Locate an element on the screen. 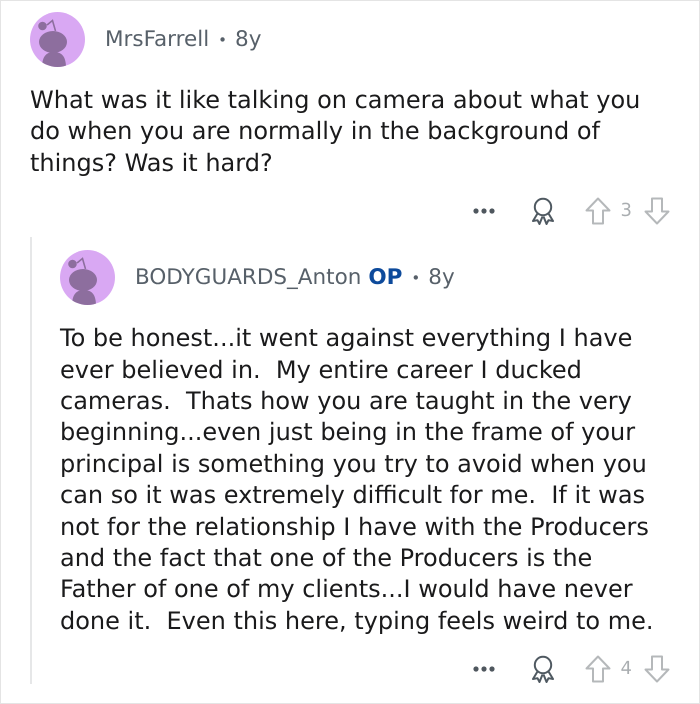 The width and height of the screenshot is (700, 704). comment-text: What was it like talking on camera about what you do when you are normally in the background of things? Was it hard? is located at coordinates (336, 132).